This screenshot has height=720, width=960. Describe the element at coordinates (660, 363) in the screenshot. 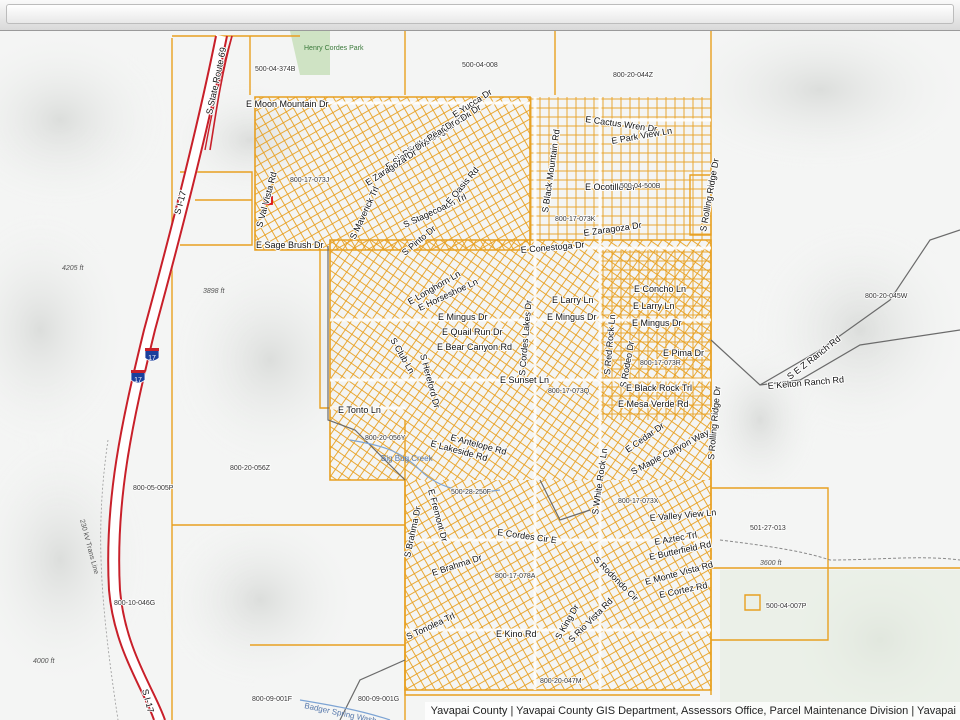

I see `parcel-label: 800-17-073R` at that location.